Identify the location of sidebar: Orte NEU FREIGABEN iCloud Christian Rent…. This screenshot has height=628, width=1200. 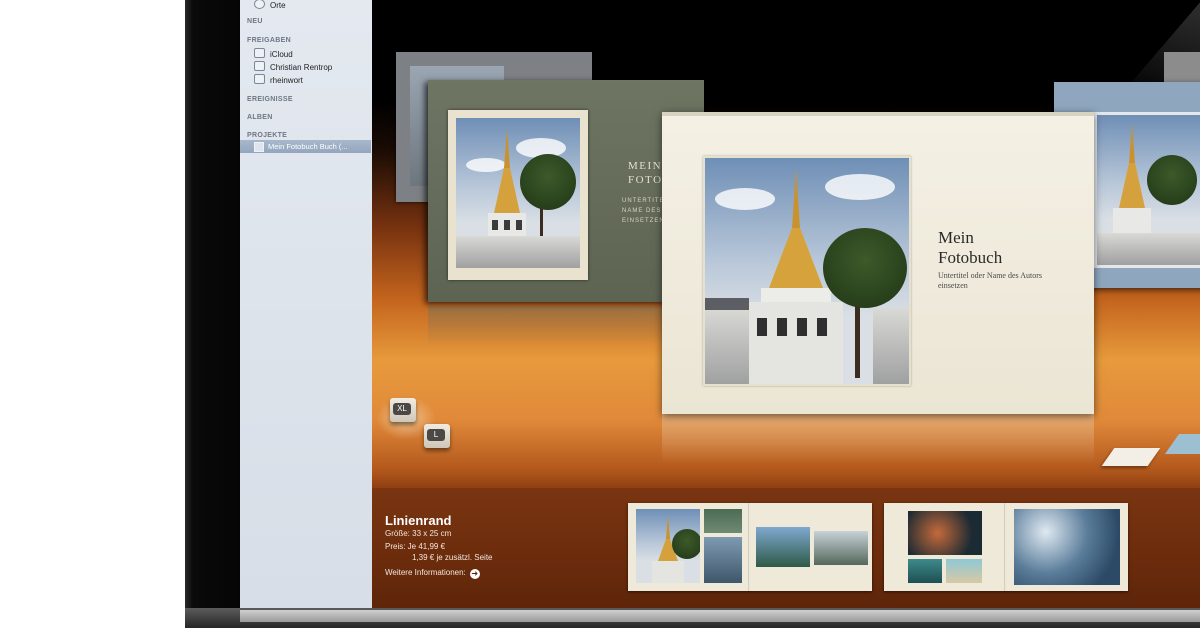
(306, 304).